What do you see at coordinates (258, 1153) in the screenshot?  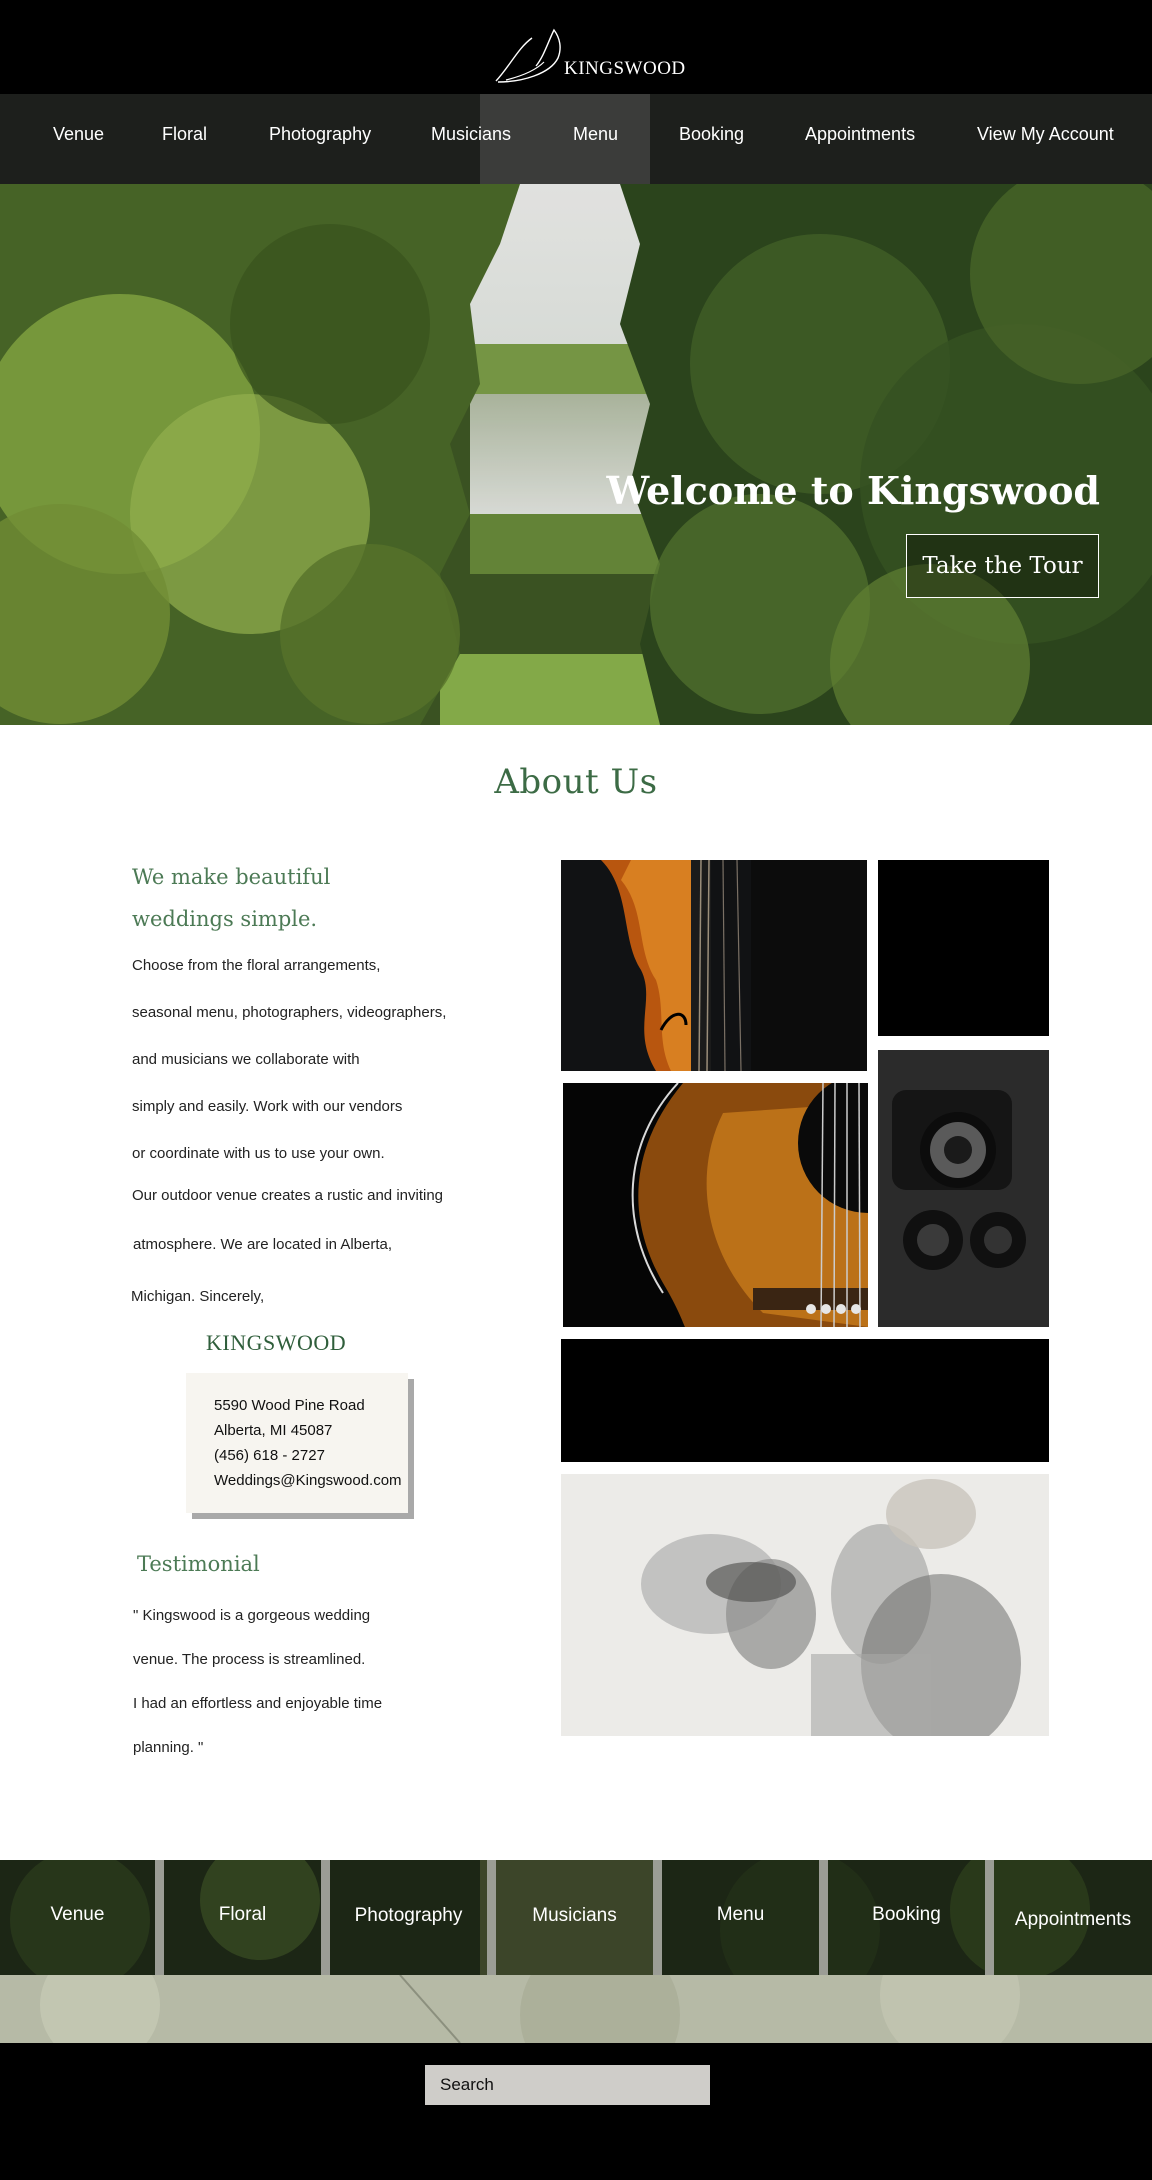 I see `about-text-line: or coordinate with us to use your own.` at bounding box center [258, 1153].